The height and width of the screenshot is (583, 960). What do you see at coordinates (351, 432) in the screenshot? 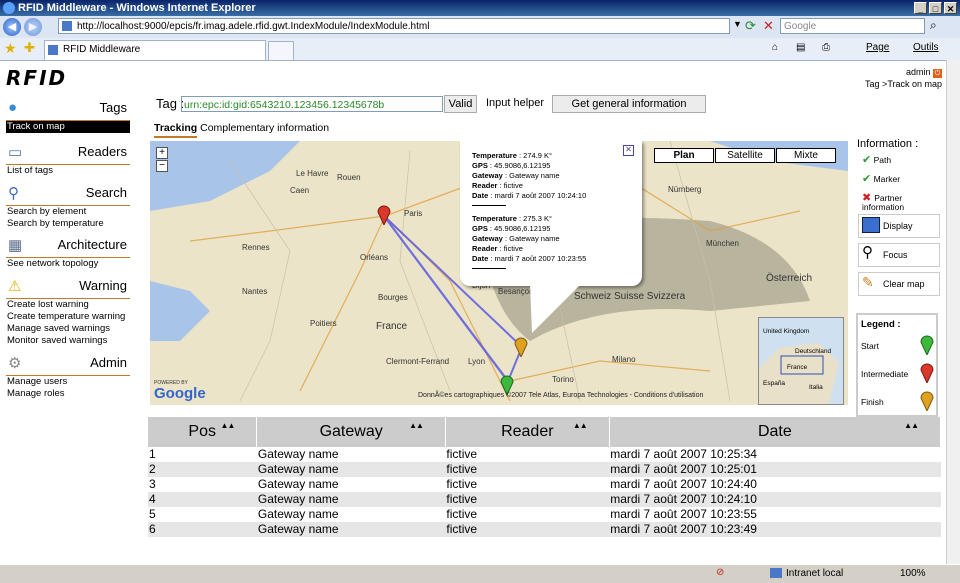
I see `column-header-gateway: Gateway ▲▲` at bounding box center [351, 432].